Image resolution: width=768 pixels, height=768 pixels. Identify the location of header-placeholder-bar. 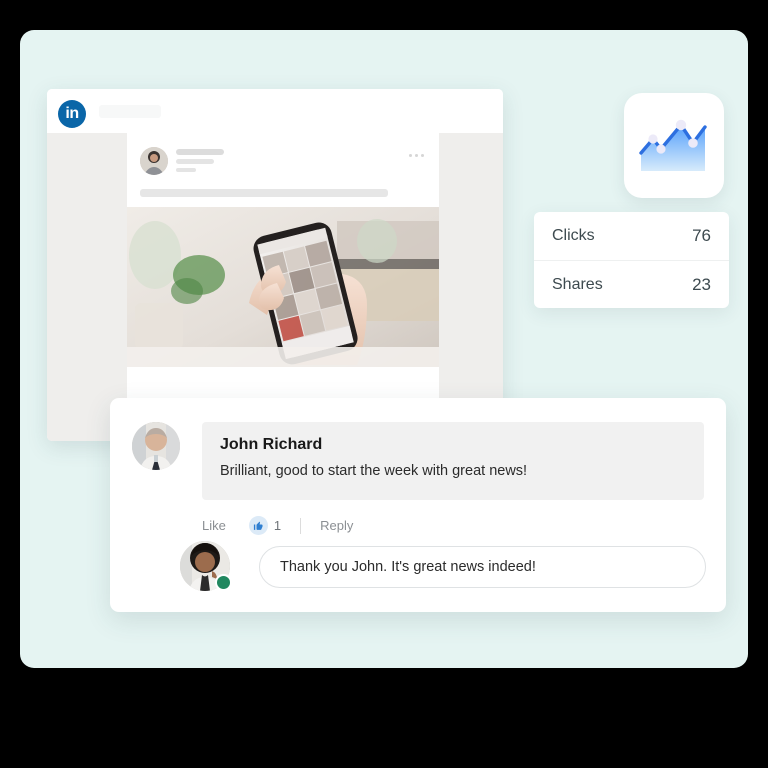
(130, 111).